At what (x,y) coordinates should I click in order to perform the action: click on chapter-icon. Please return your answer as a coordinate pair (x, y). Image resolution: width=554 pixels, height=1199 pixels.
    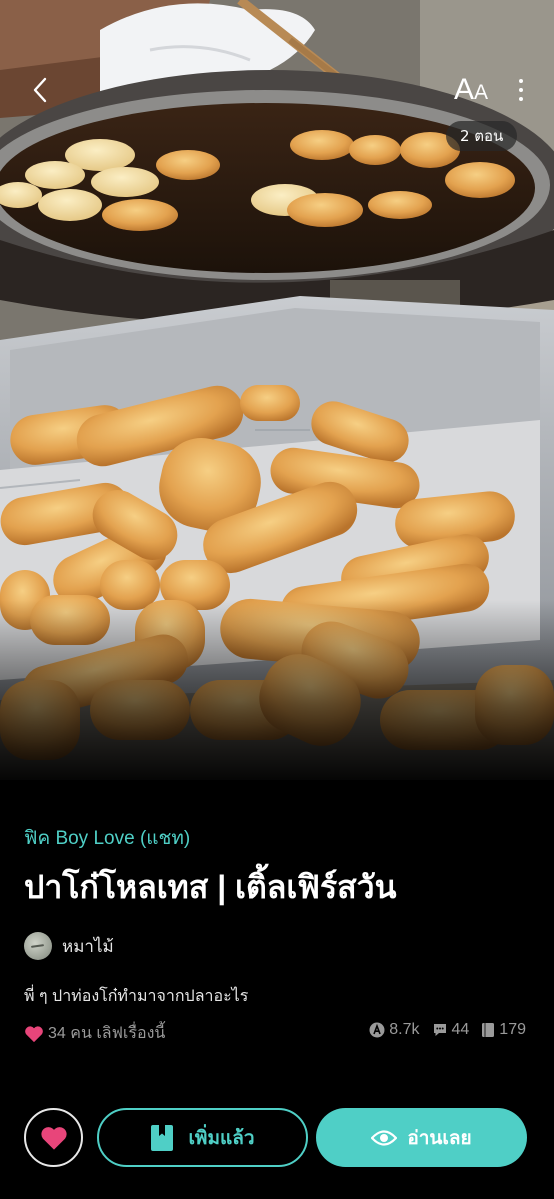
    Looking at the image, I should click on (488, 1030).